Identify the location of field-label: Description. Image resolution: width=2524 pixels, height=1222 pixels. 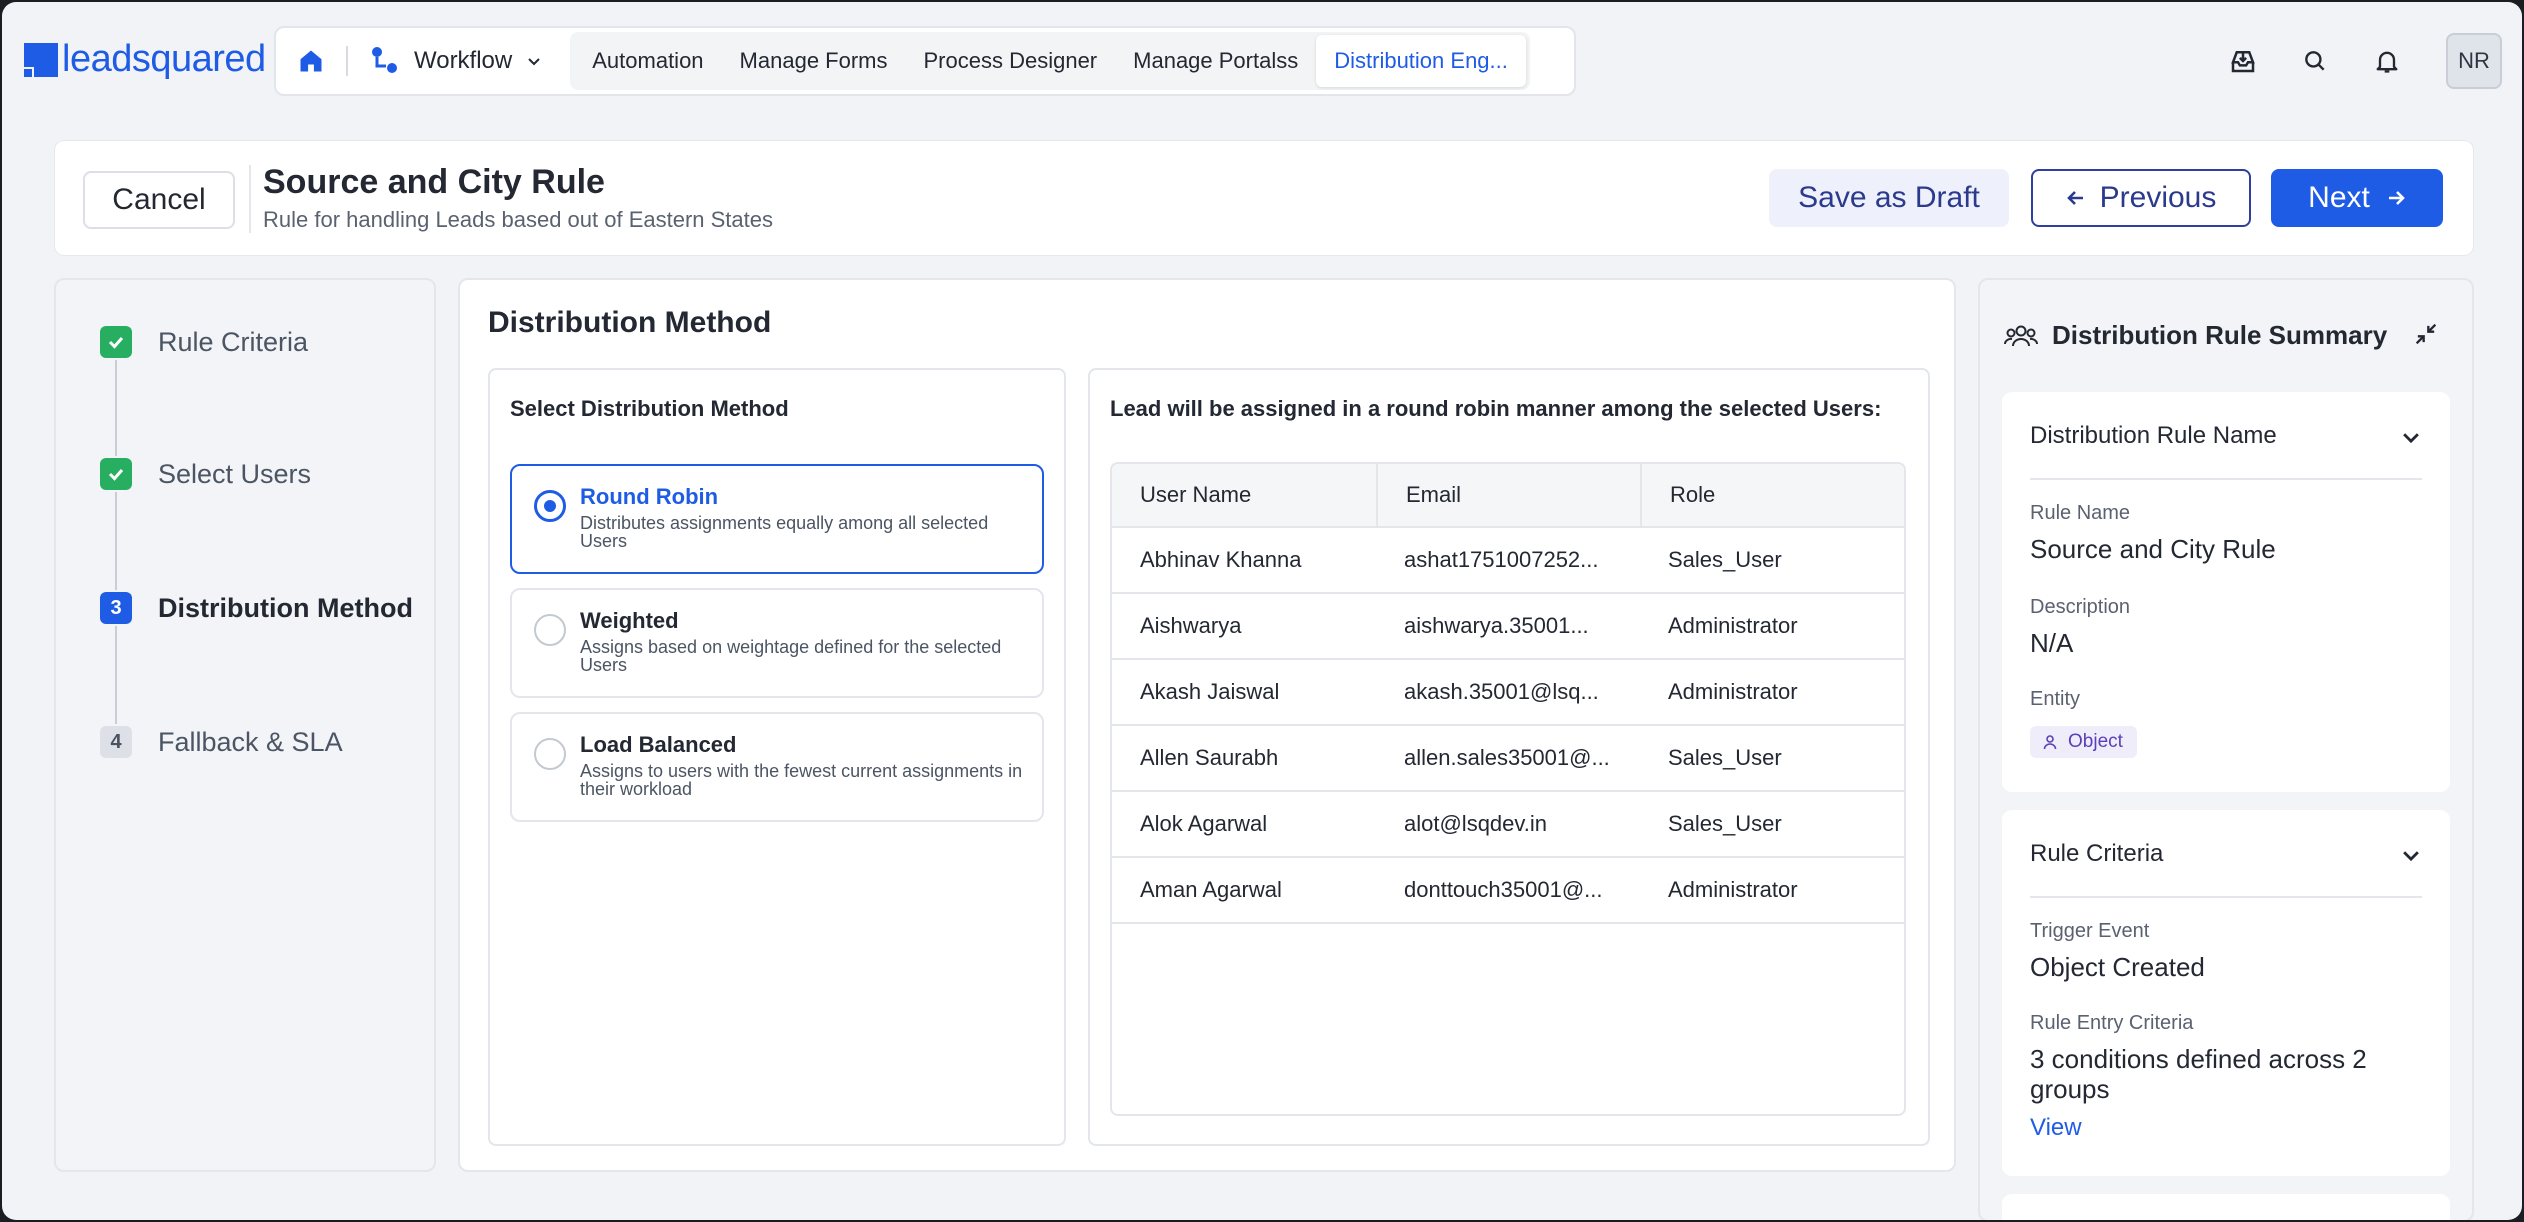
(2080, 607).